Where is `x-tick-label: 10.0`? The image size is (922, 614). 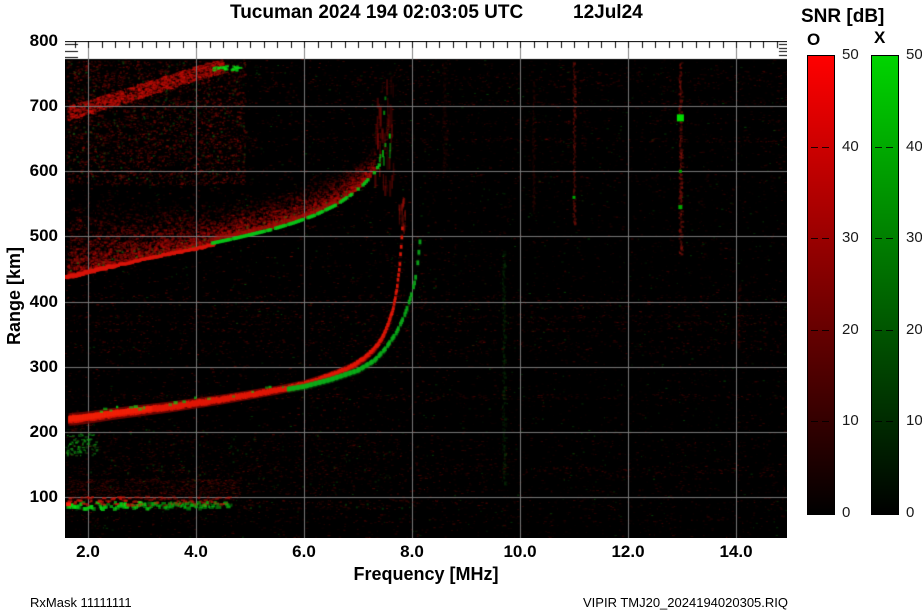 x-tick-label: 10.0 is located at coordinates (520, 551).